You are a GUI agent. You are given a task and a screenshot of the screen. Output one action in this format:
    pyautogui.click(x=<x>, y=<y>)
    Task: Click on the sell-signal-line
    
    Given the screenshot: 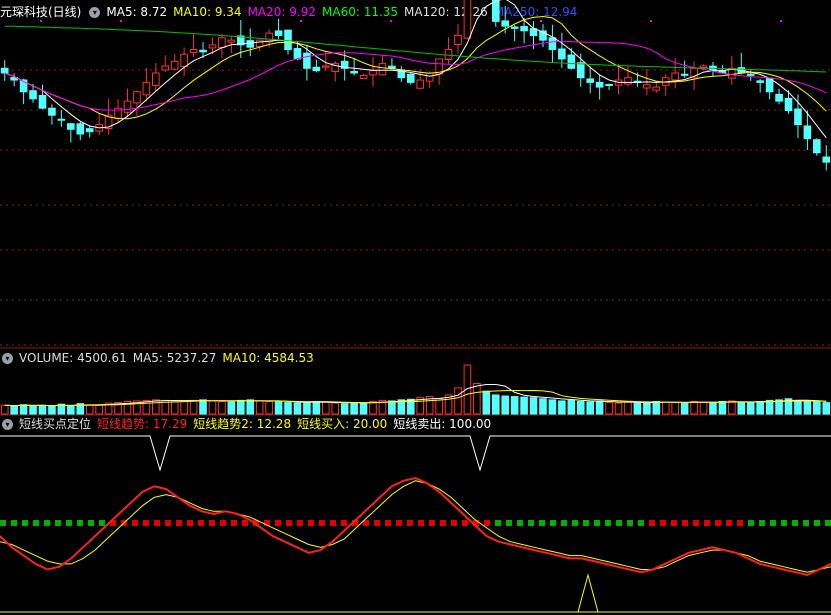 What is the action you would take?
    pyautogui.click(x=415, y=453)
    